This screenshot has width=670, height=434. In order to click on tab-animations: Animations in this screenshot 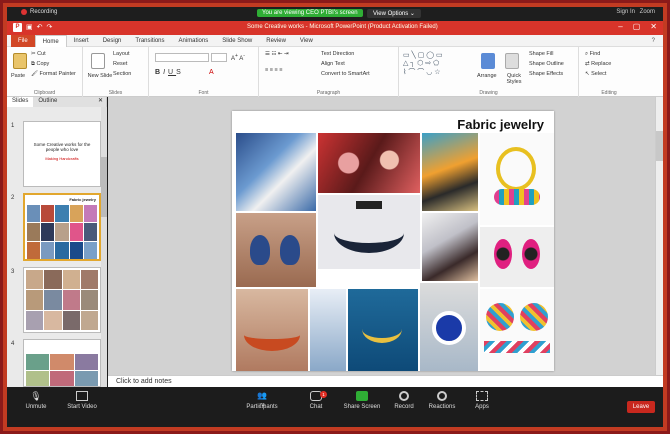, I will do `click(194, 41)`.